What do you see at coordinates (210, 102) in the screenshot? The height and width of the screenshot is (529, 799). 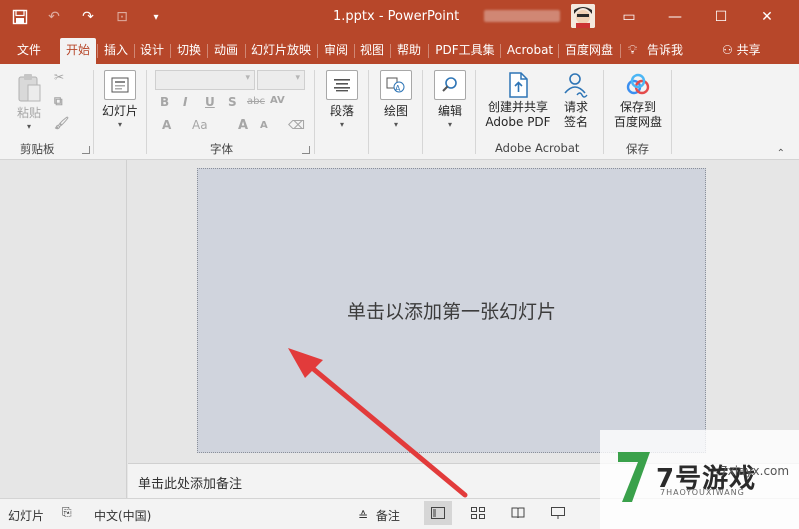 I see `underline-button: U` at bounding box center [210, 102].